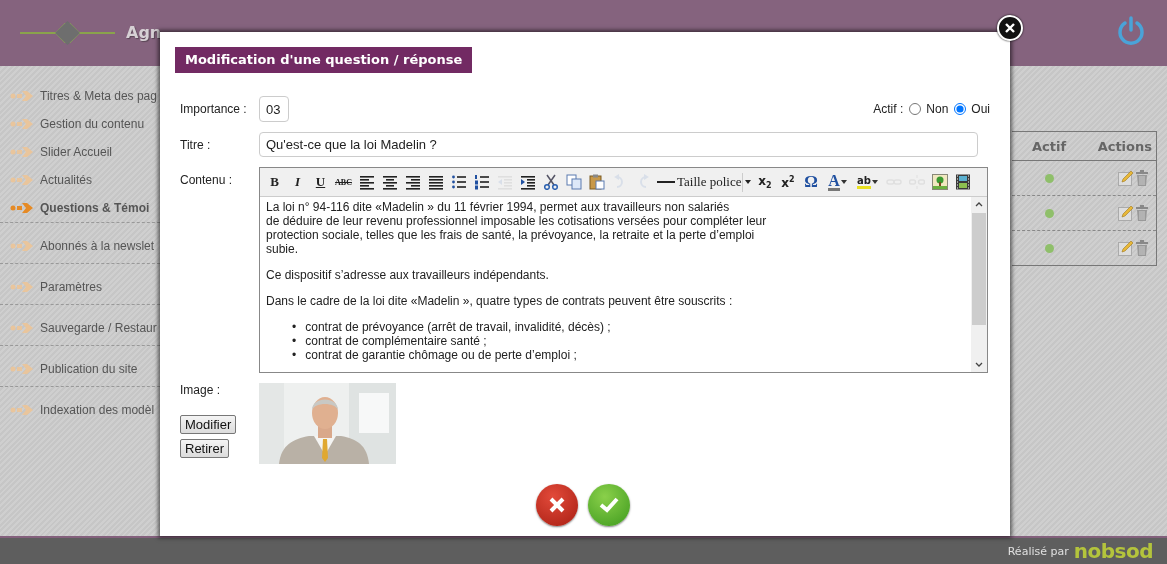 Image resolution: width=1167 pixels, height=564 pixels. Describe the element at coordinates (980, 109) in the screenshot. I see `radio-label: Oui` at that location.